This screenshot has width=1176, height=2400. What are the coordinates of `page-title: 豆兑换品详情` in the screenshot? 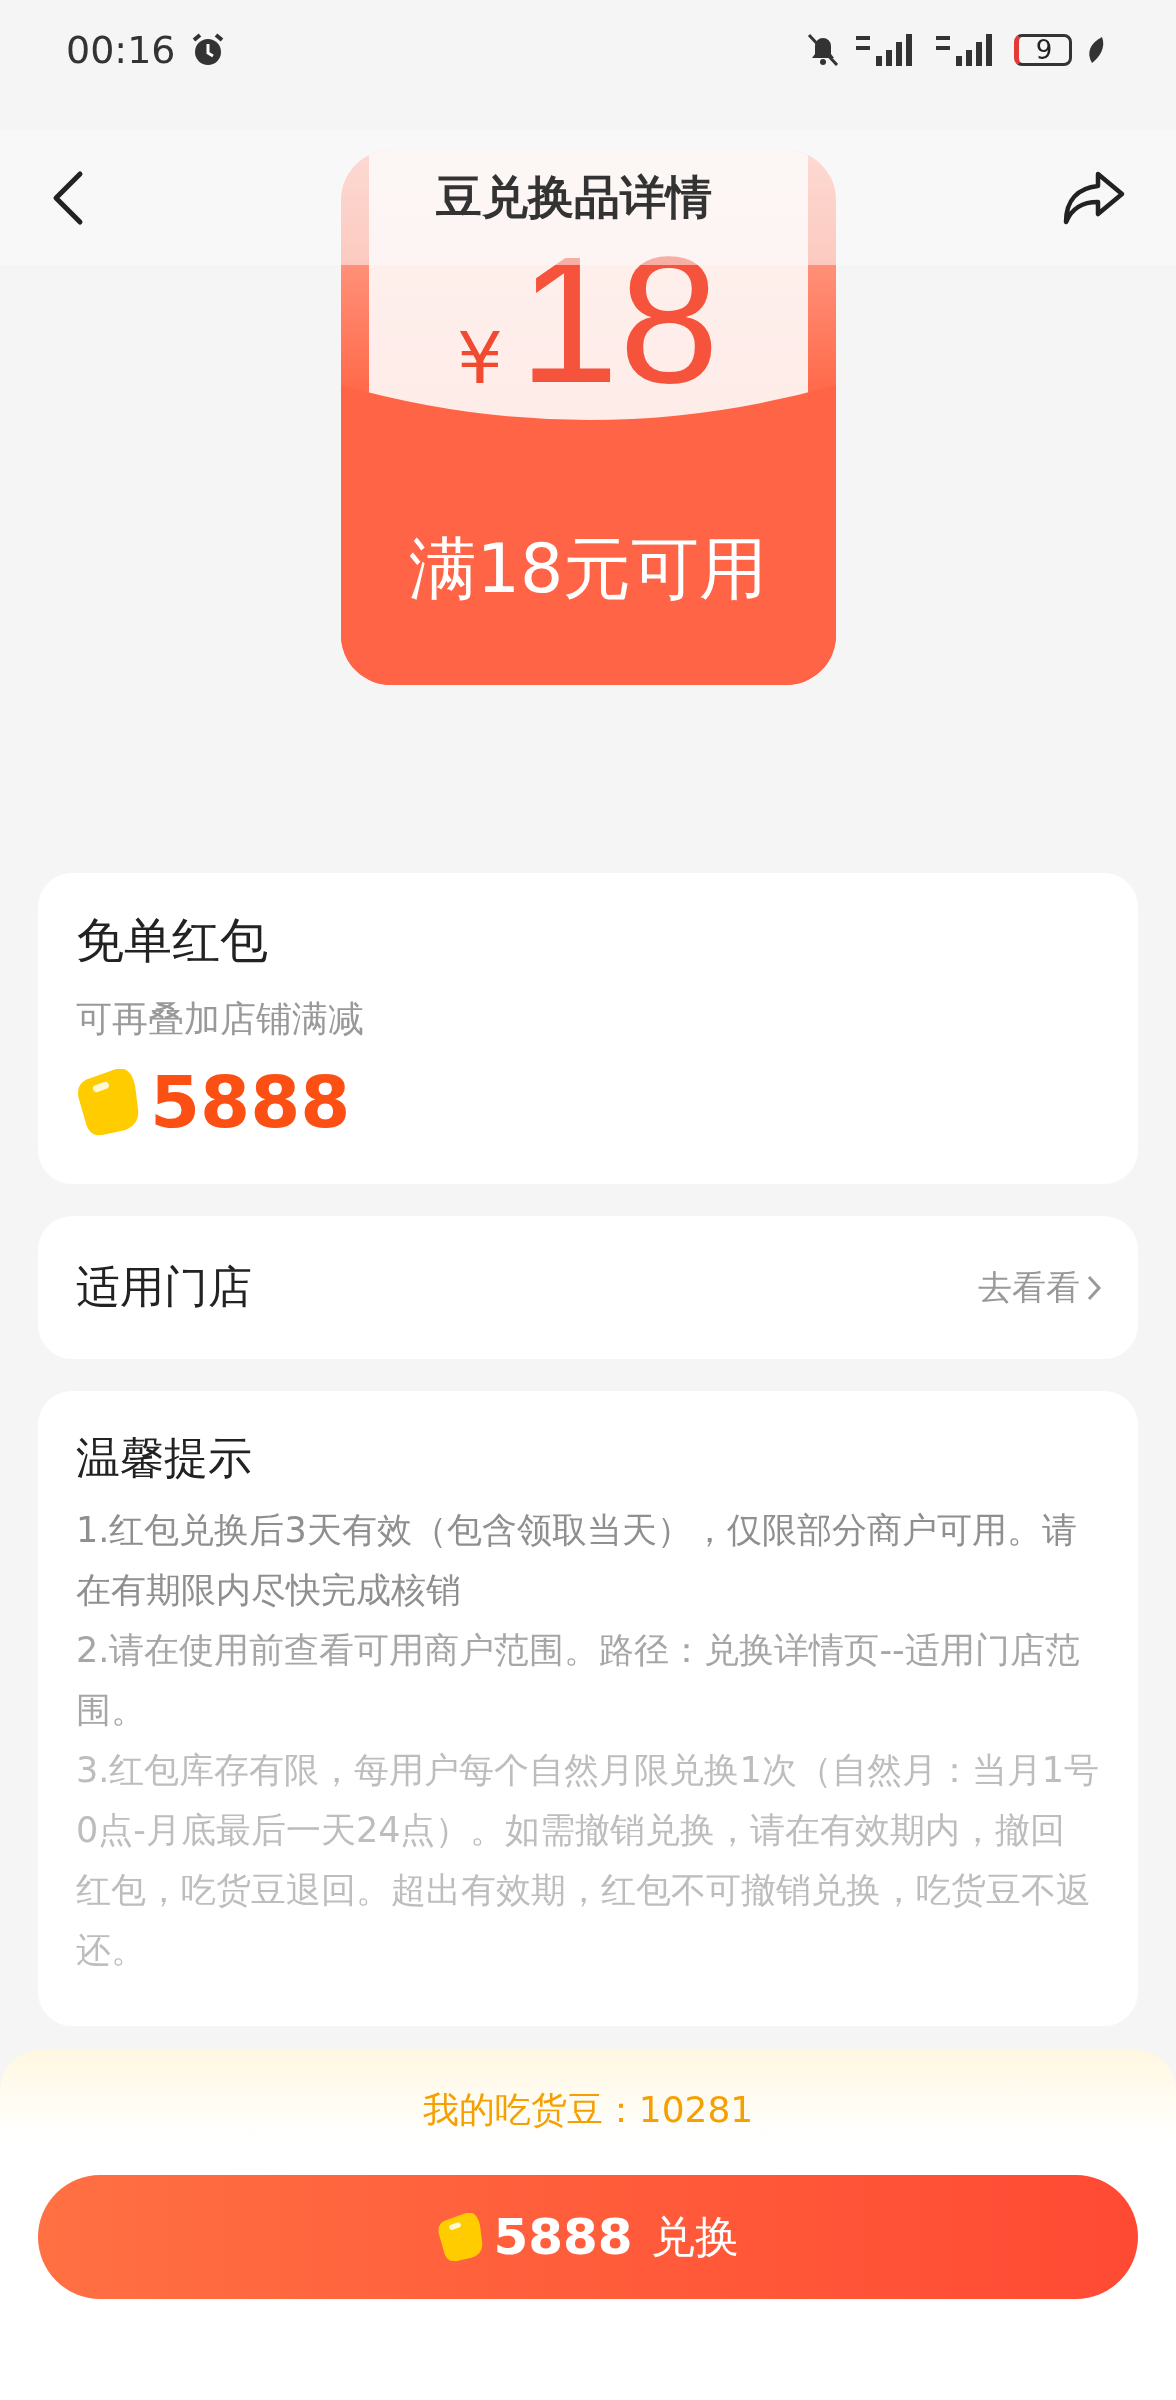 It's located at (574, 197).